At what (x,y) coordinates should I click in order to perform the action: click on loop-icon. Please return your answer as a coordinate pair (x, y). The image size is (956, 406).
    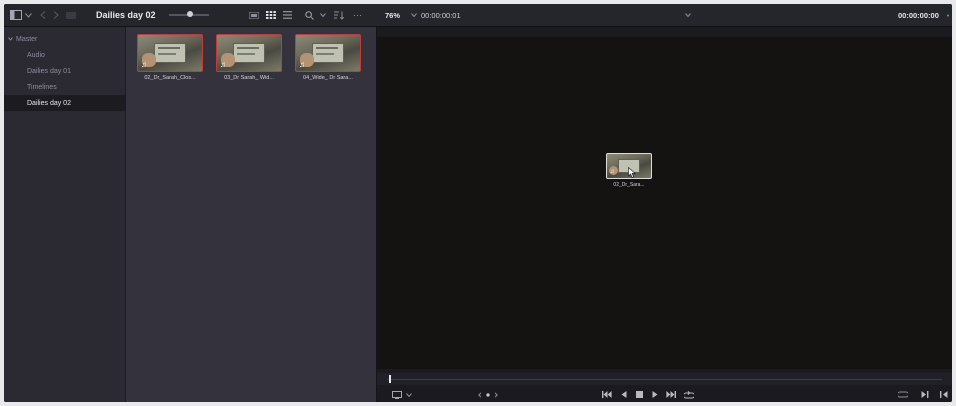
    Looking at the image, I should click on (689, 394).